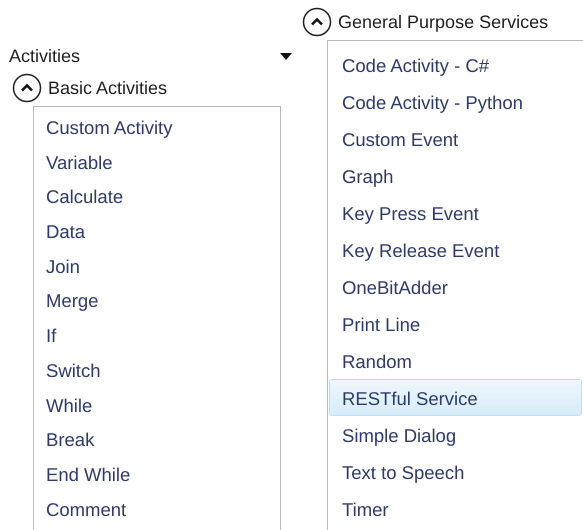  I want to click on list-item: Custom Event, so click(455, 138).